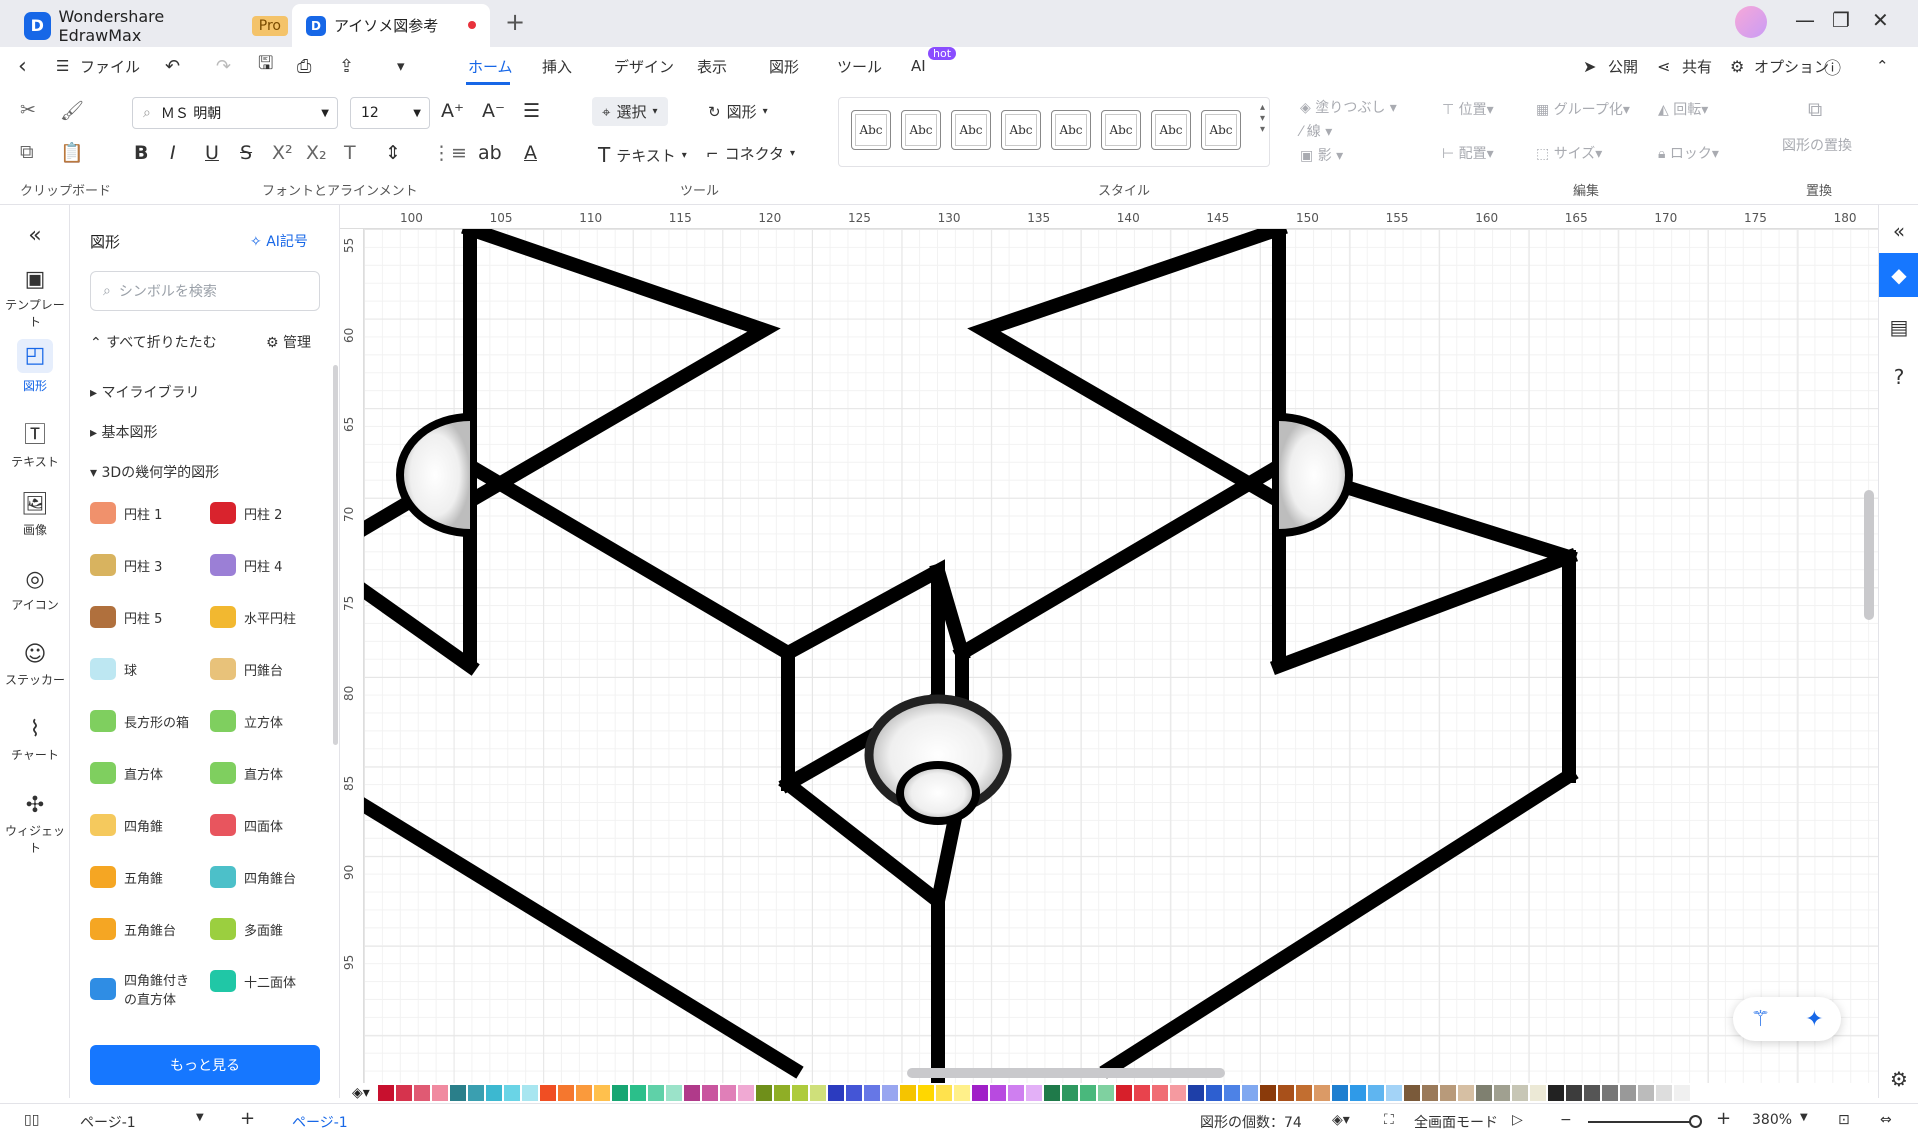  I want to click on collapse-sidebar-icon: «, so click(35, 235).